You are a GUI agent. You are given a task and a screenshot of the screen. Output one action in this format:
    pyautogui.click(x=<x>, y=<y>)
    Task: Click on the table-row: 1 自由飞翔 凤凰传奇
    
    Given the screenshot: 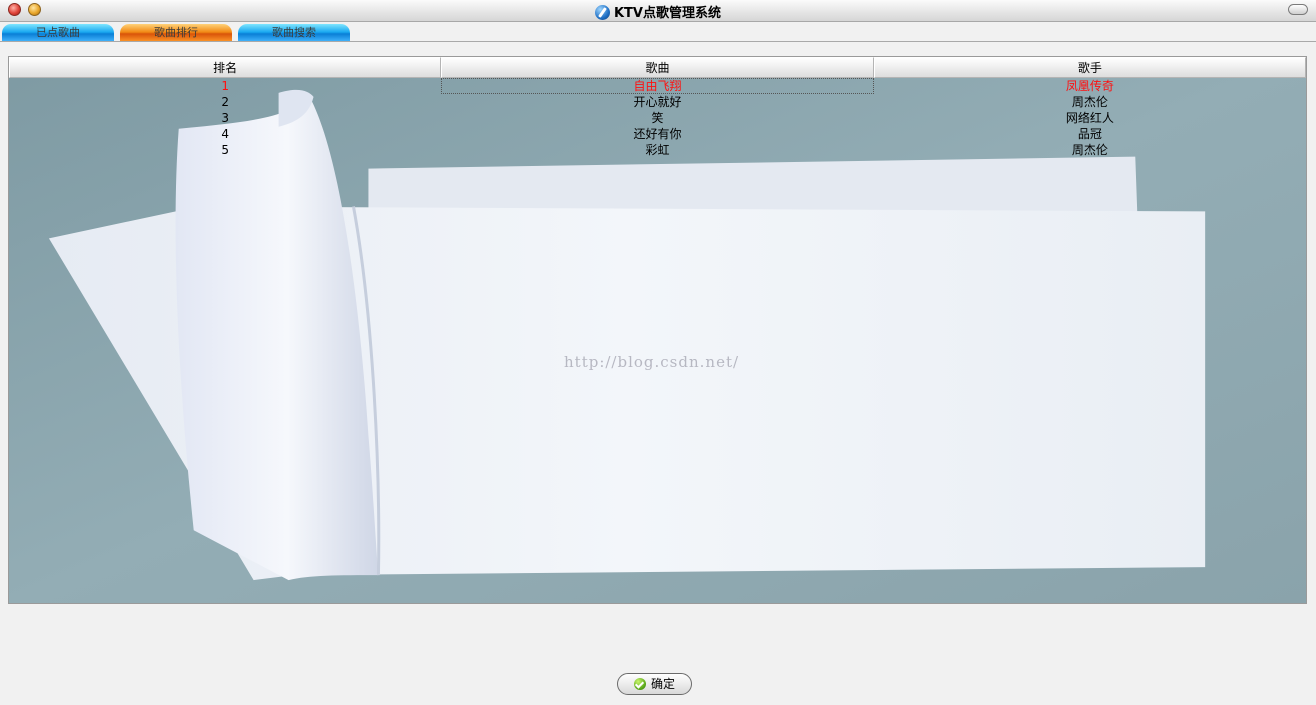 What is the action you would take?
    pyautogui.click(x=657, y=86)
    